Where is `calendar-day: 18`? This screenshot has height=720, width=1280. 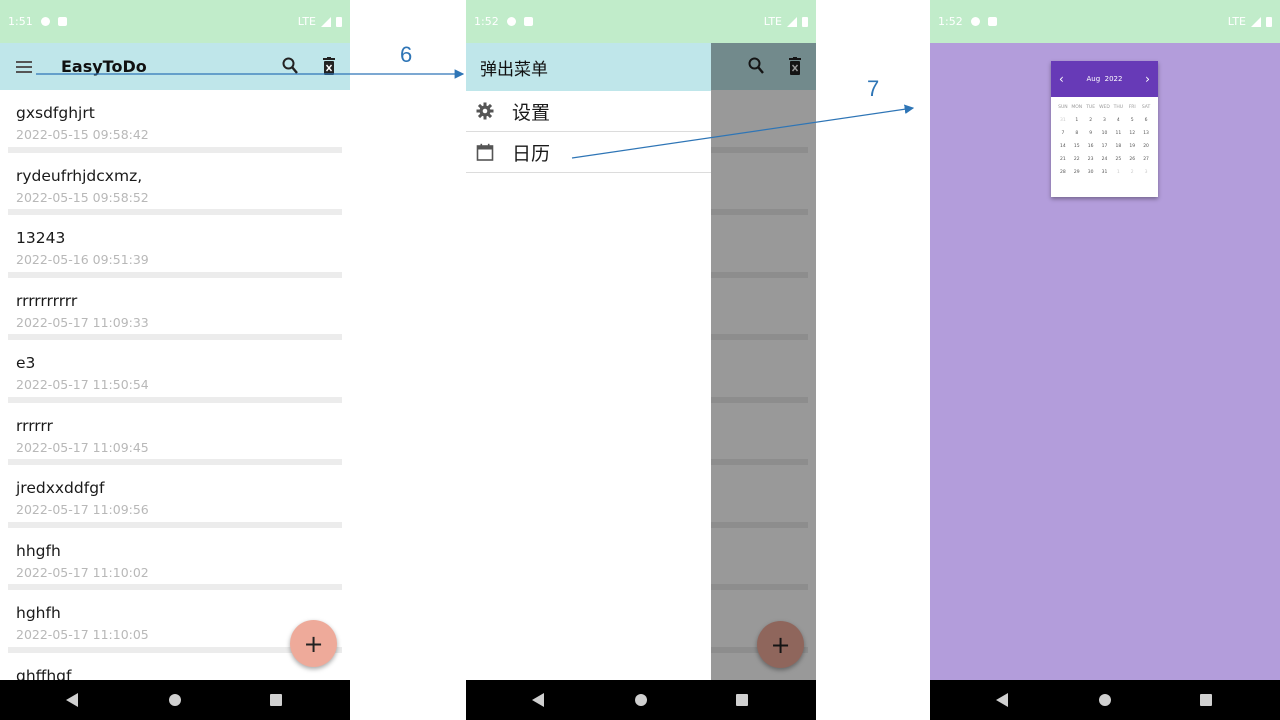
calendar-day: 18 is located at coordinates (1118, 146).